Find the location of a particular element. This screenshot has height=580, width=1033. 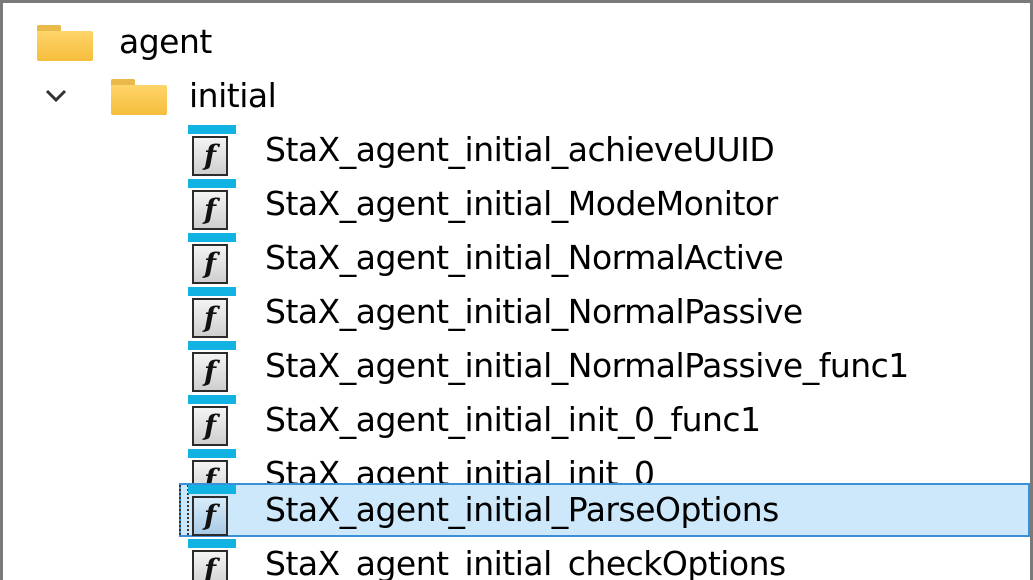

function-label: StaX_agent_initial_ModeMonitor is located at coordinates (521, 203).